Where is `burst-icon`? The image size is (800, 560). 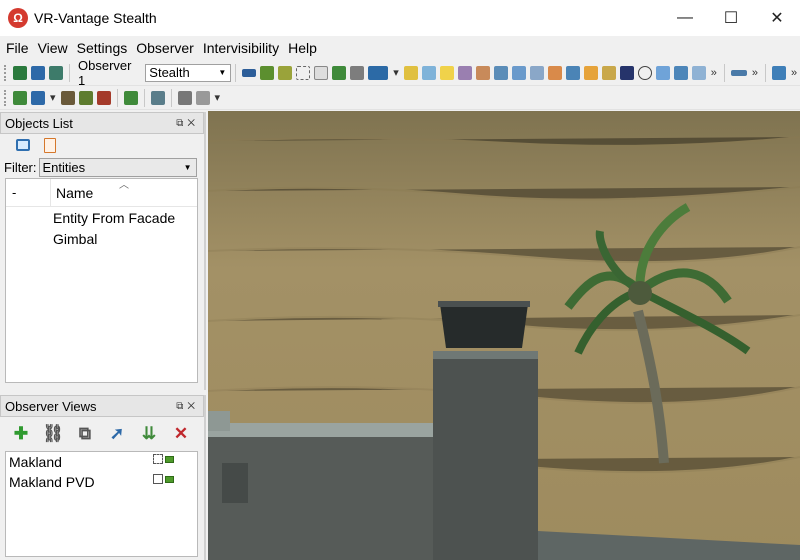
burst-icon is located at coordinates (590, 72).